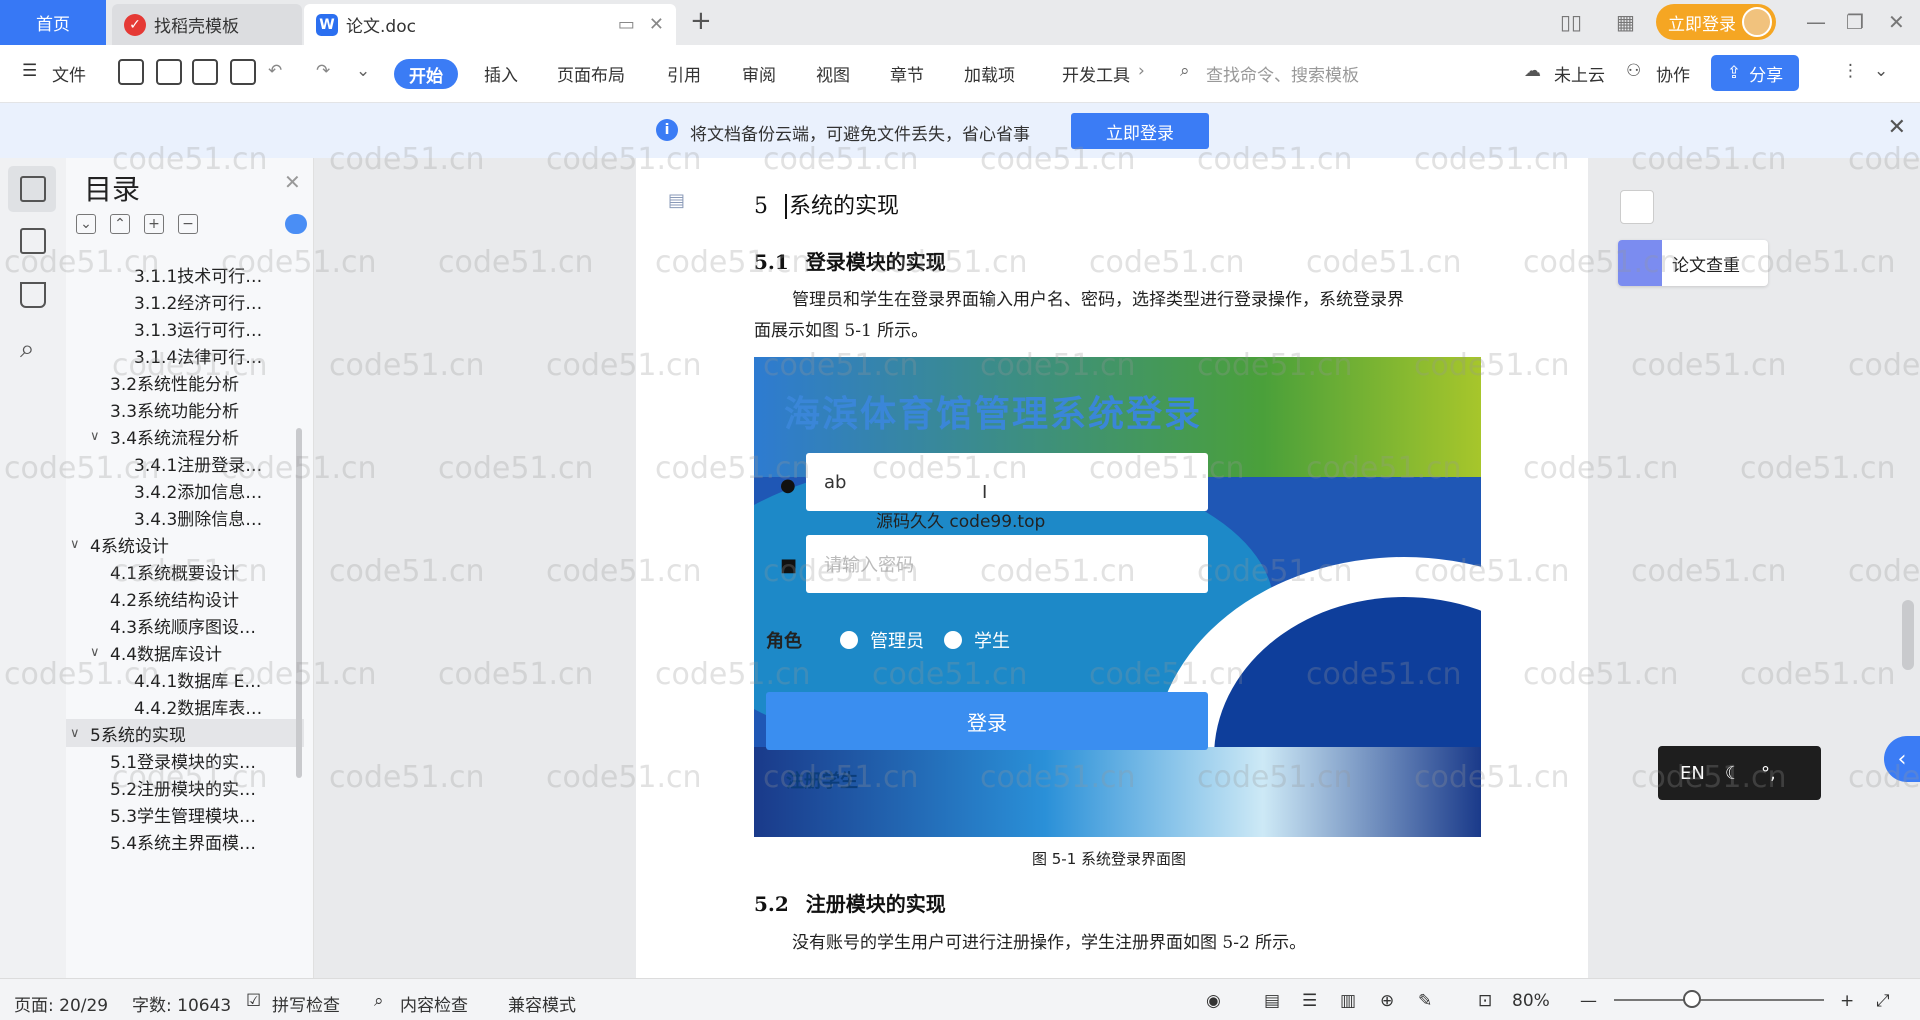  What do you see at coordinates (1272, 1001) in the screenshot?
I see `page-view-icon: ▤` at bounding box center [1272, 1001].